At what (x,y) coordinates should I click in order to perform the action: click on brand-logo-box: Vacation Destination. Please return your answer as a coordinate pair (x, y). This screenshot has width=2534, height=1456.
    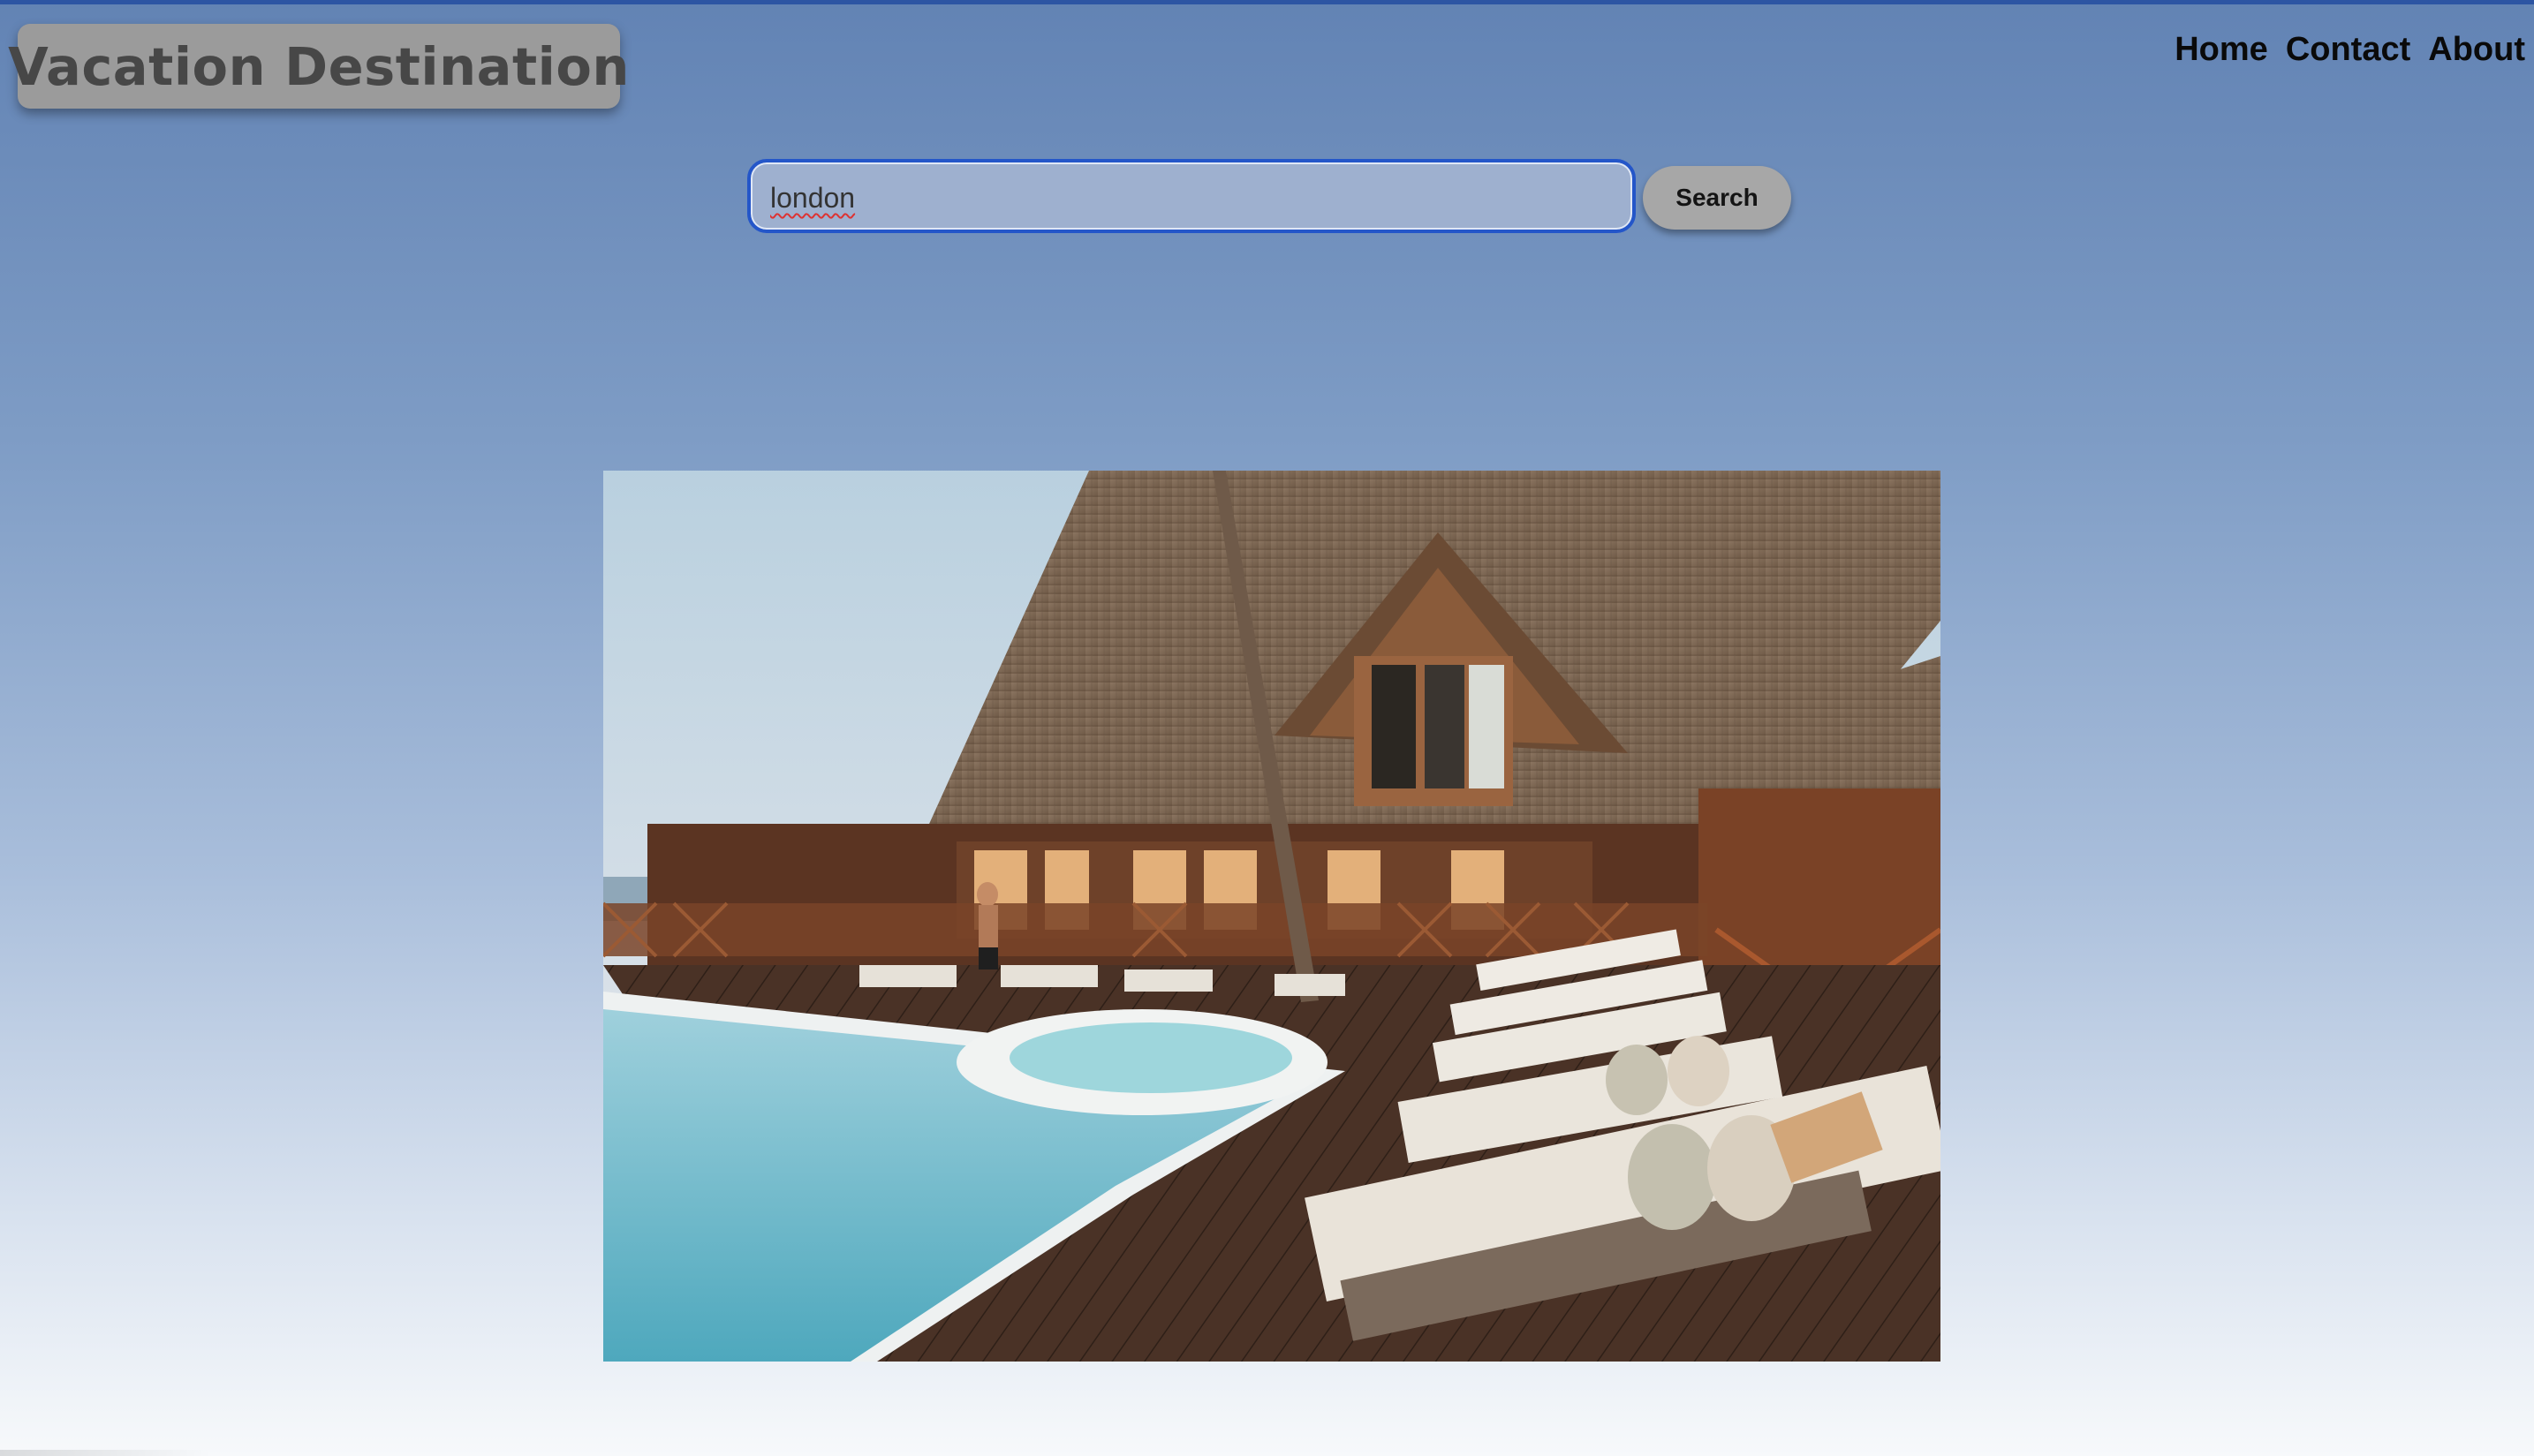
    Looking at the image, I should click on (318, 66).